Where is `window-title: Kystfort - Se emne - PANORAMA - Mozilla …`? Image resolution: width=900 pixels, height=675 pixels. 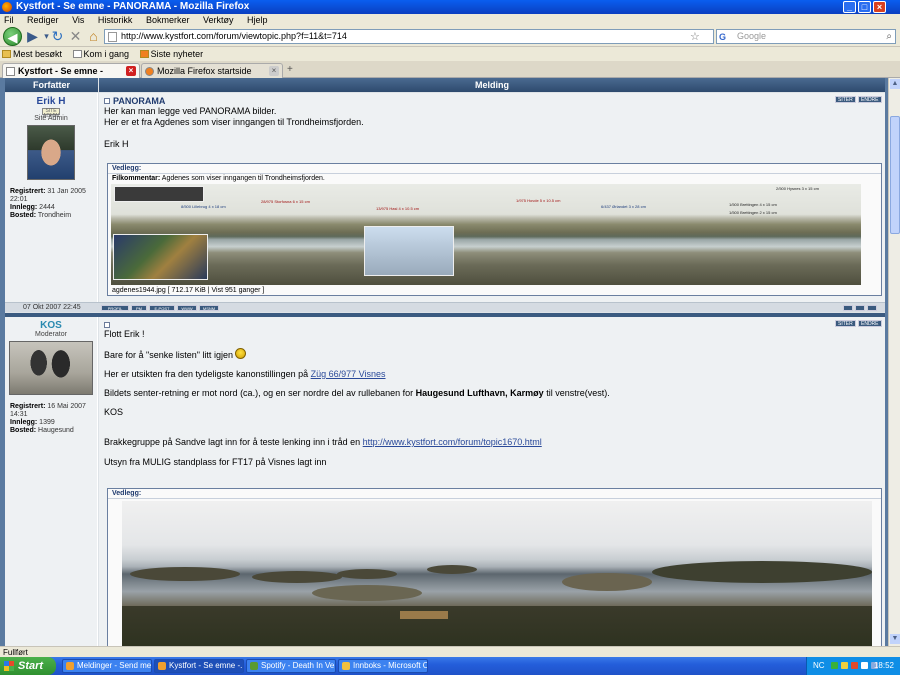
window-title: Kystfort - Se emne - PANORAMA - Mozilla … is located at coordinates (133, 6).